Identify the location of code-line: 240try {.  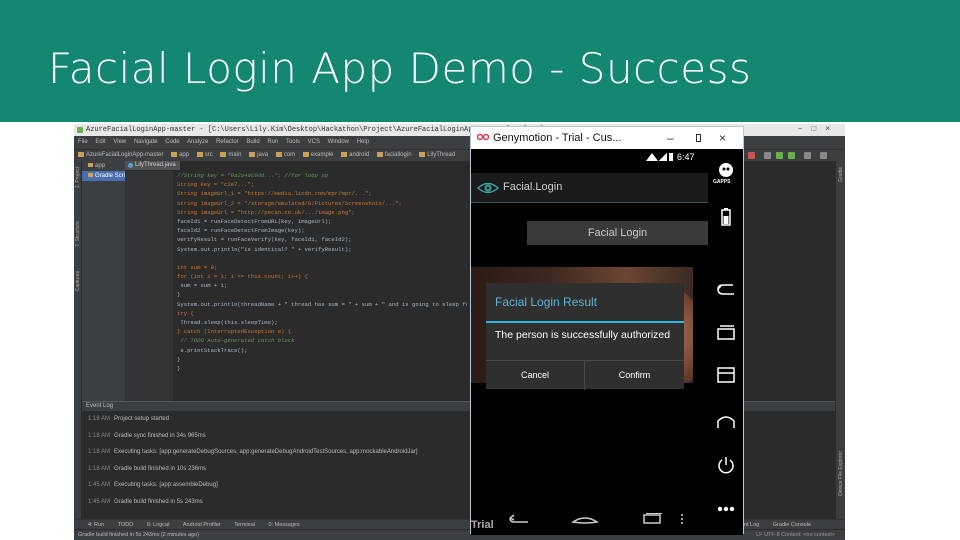
(322, 313).